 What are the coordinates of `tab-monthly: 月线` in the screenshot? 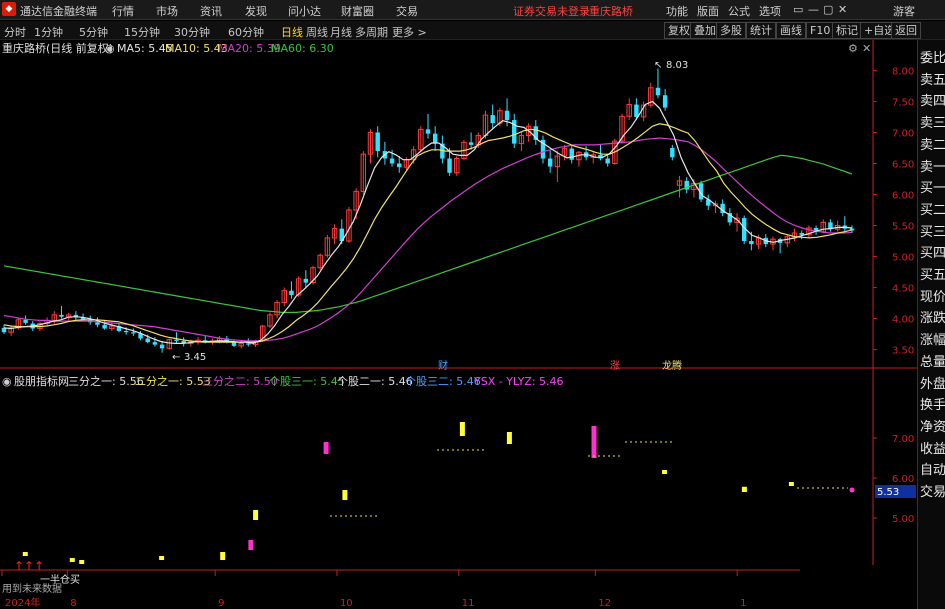 It's located at (341, 32).